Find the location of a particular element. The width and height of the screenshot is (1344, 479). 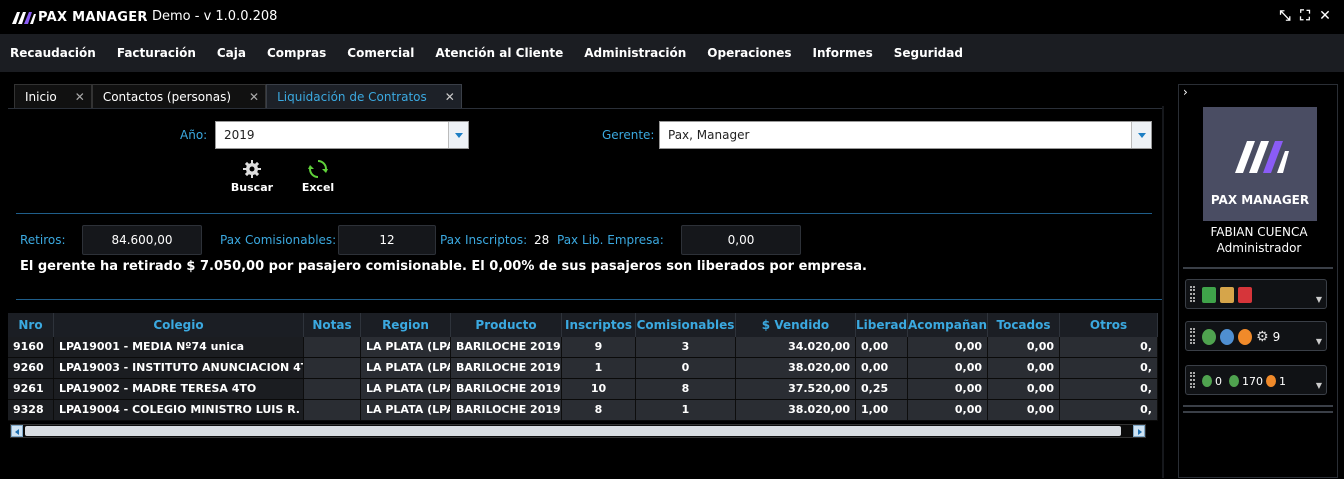

menu-item-atencion-cliente: Atención al Cliente is located at coordinates (499, 53).